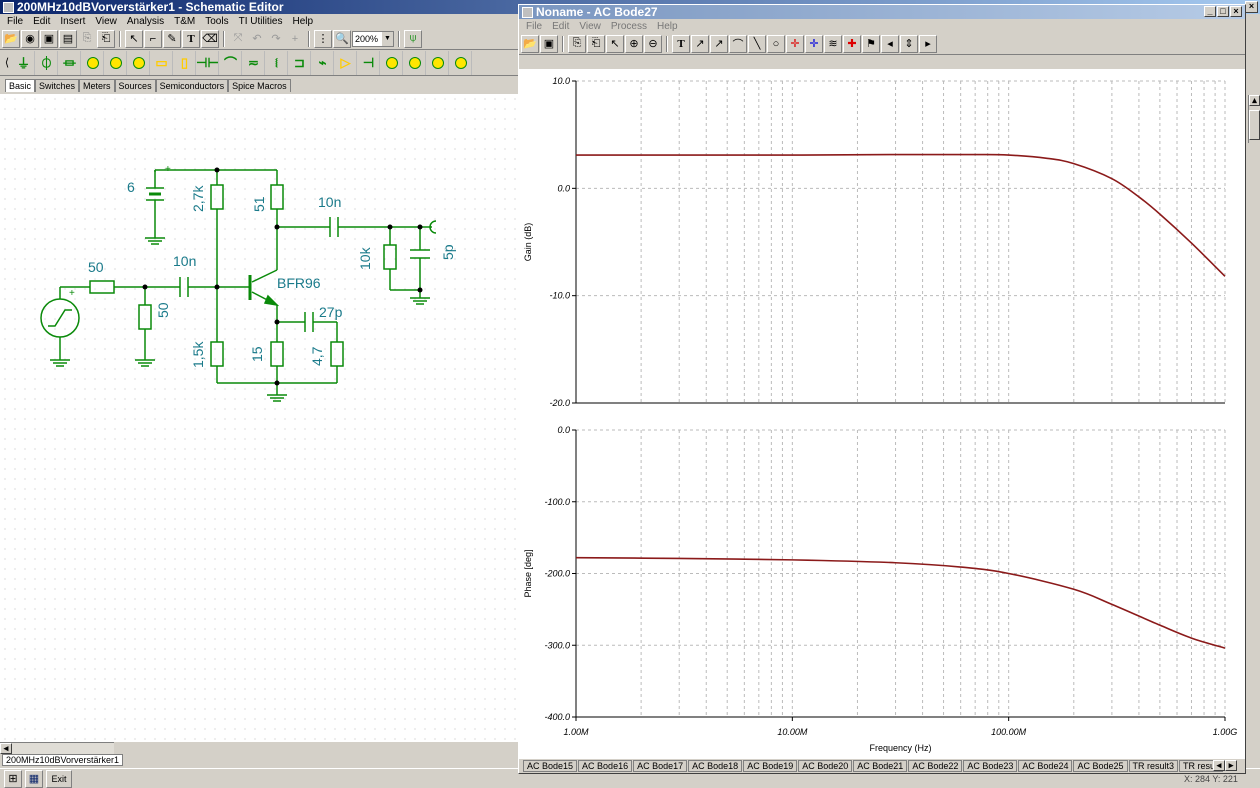 Image resolution: width=1260 pixels, height=788 pixels. What do you see at coordinates (116, 62) in the screenshot?
I see `ammeter-icon` at bounding box center [116, 62].